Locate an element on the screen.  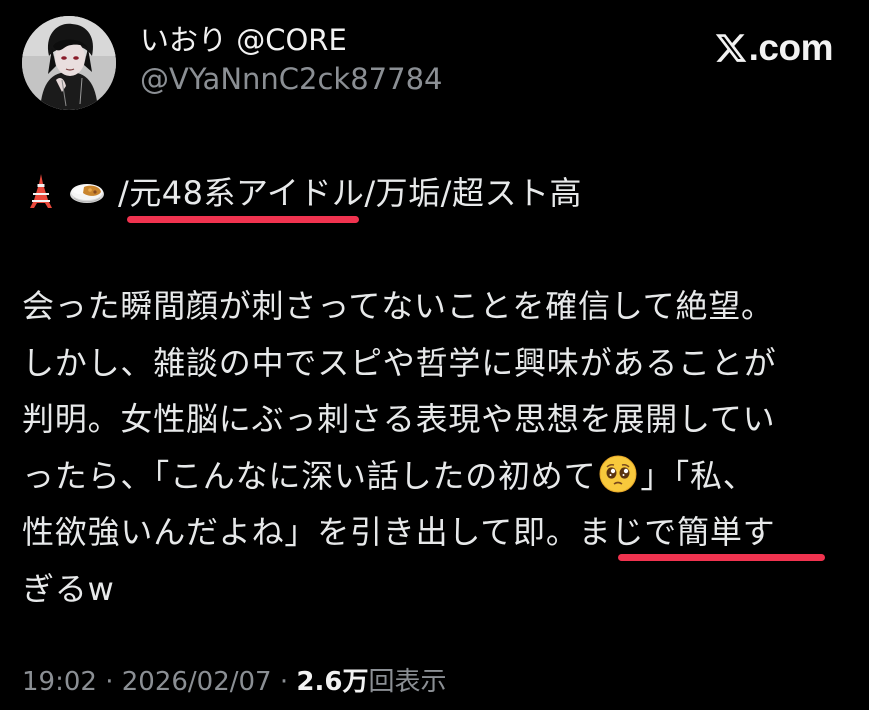
body-line: ぎるw is located at coordinates (68, 588).